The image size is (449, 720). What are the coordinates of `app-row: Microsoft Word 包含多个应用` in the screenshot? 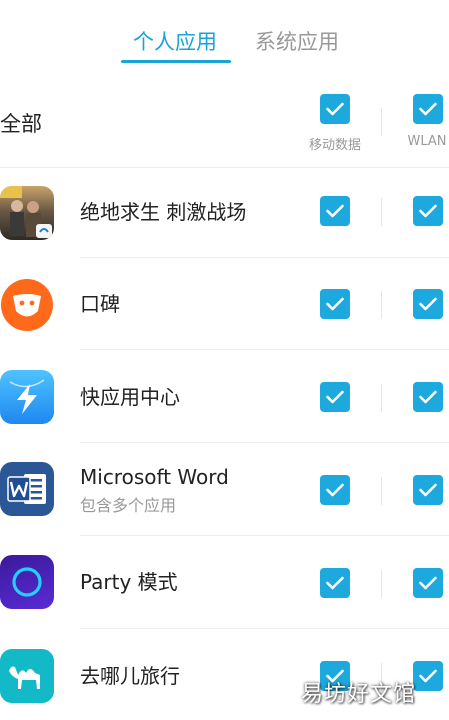 It's located at (224, 489).